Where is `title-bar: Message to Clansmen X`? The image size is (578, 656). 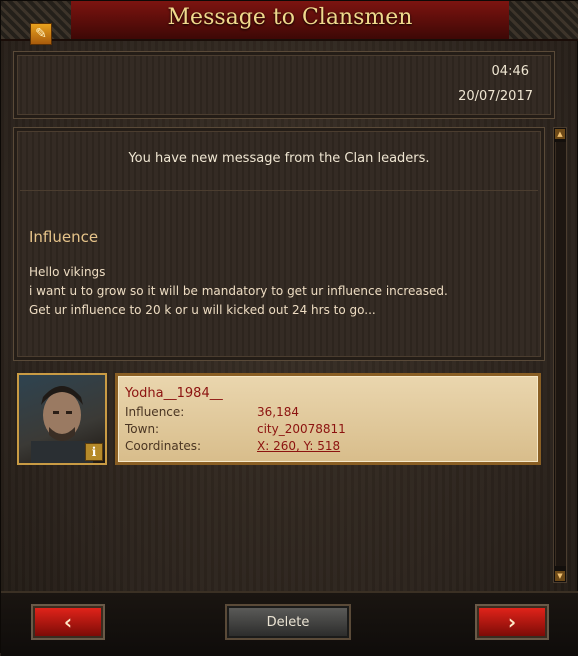 title-bar: Message to Clansmen X is located at coordinates (289, 21).